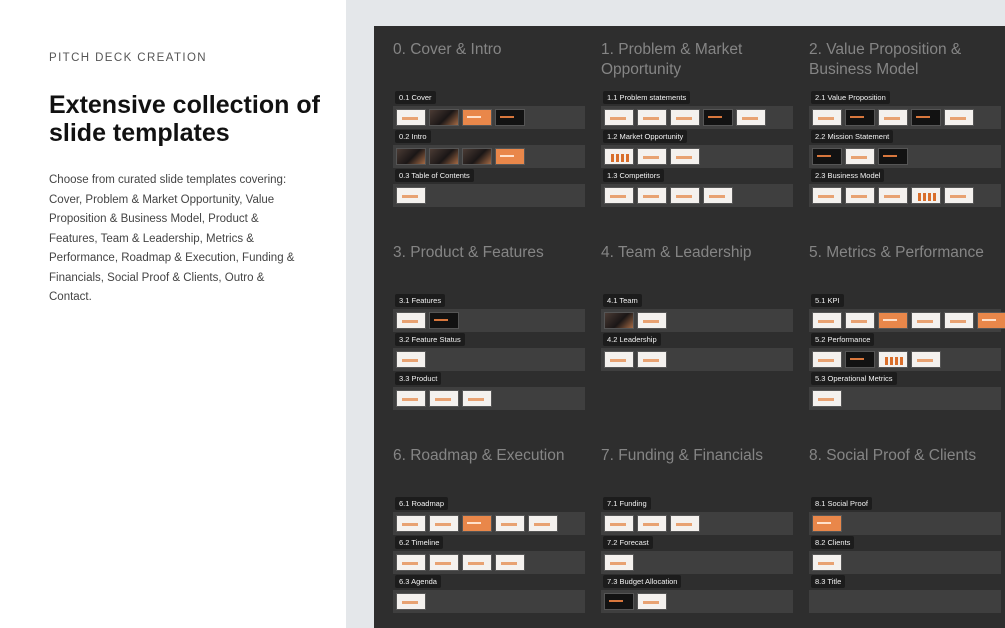 This screenshot has height=628, width=1005. Describe the element at coordinates (682, 455) in the screenshot. I see `category-title: 7. Funding & Financials` at that location.